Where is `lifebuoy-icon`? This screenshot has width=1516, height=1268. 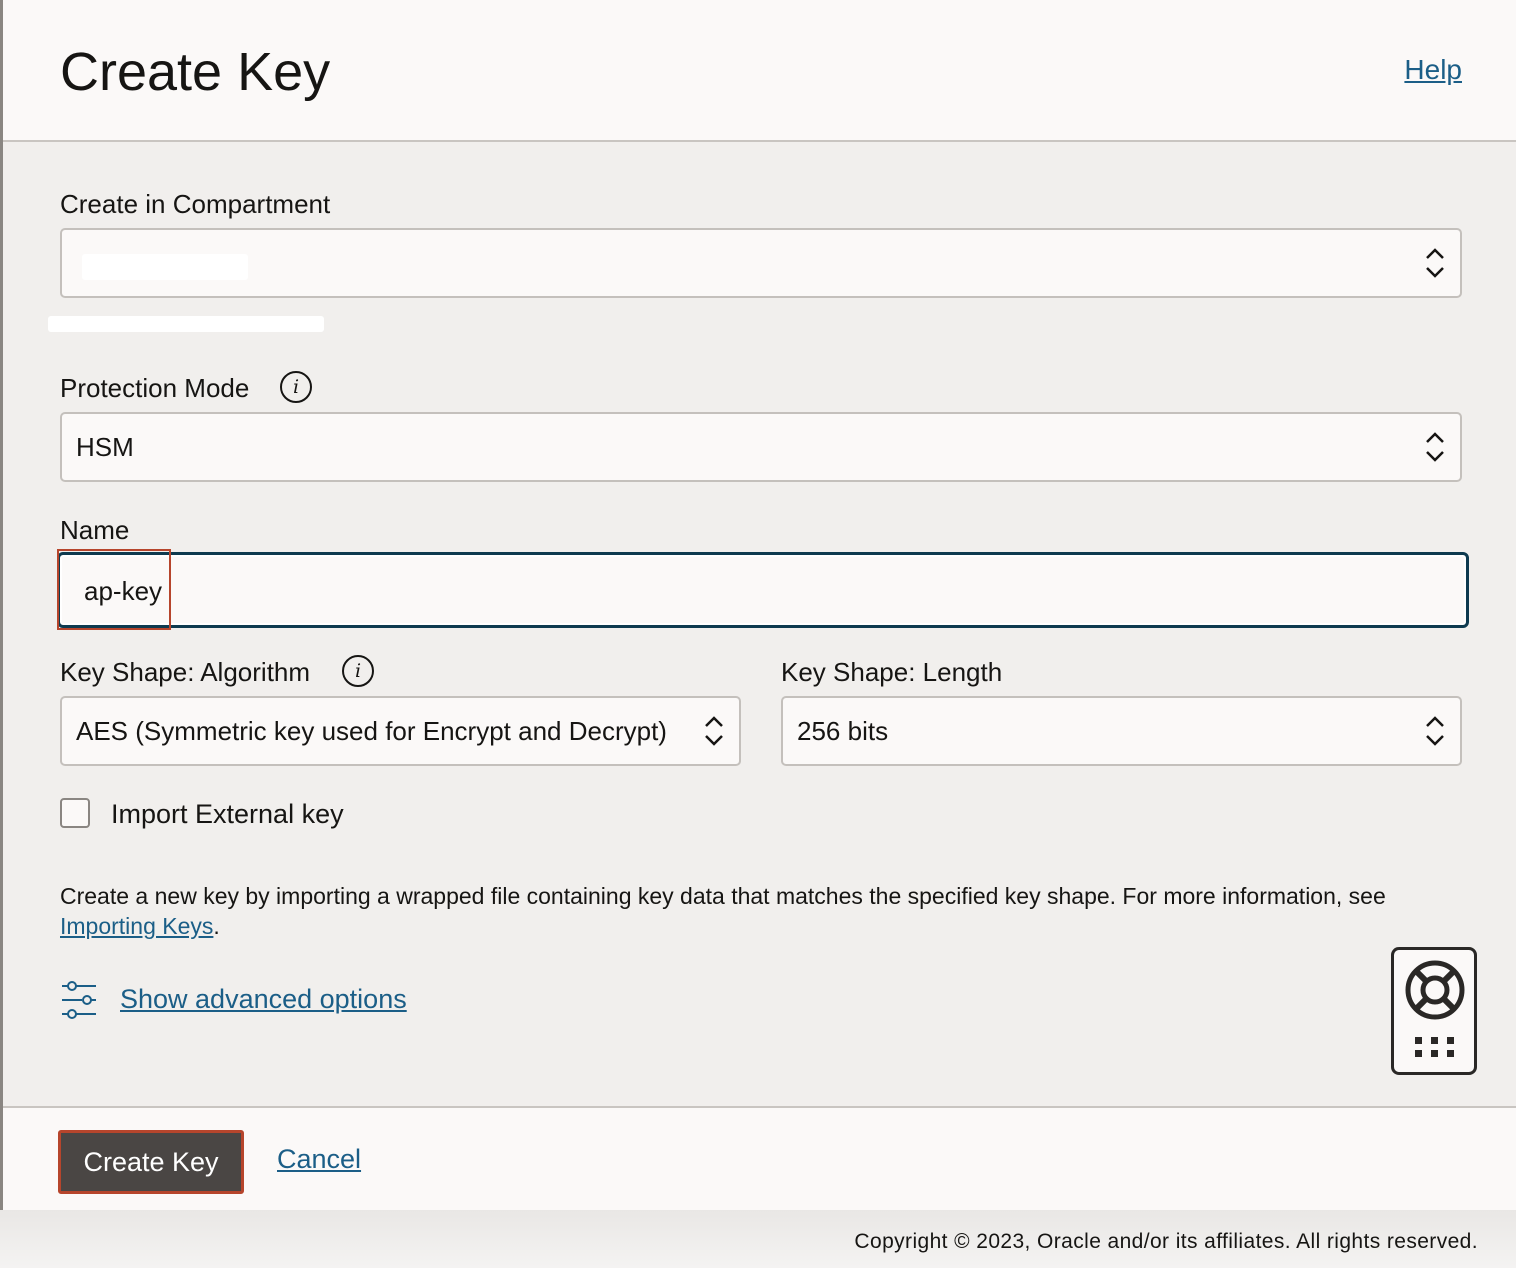 lifebuoy-icon is located at coordinates (1435, 990).